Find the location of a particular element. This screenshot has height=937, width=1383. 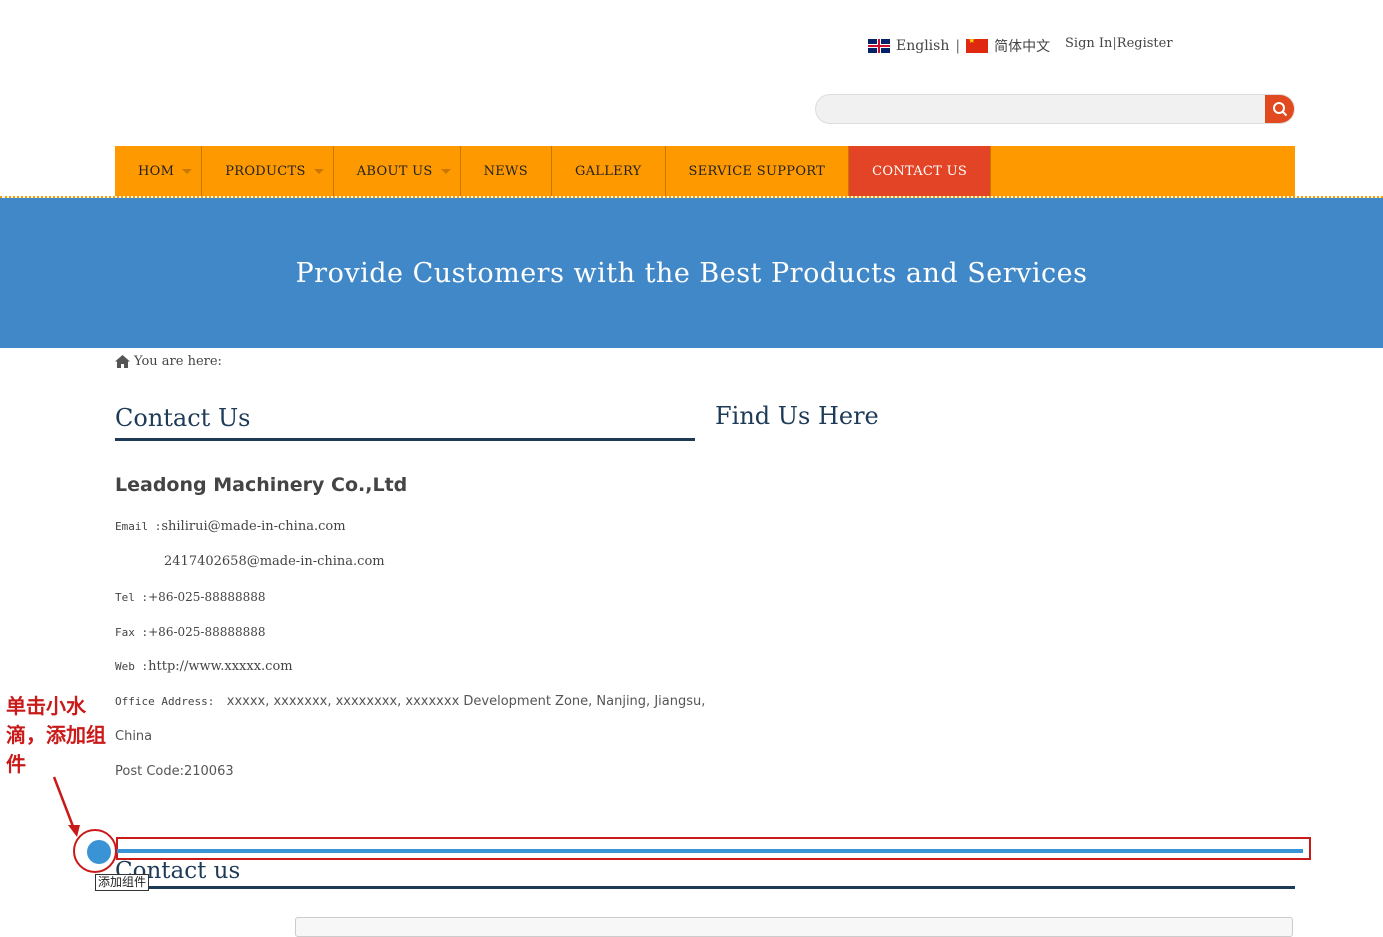

nav-item-contact-us: CONTACT US is located at coordinates (920, 171).